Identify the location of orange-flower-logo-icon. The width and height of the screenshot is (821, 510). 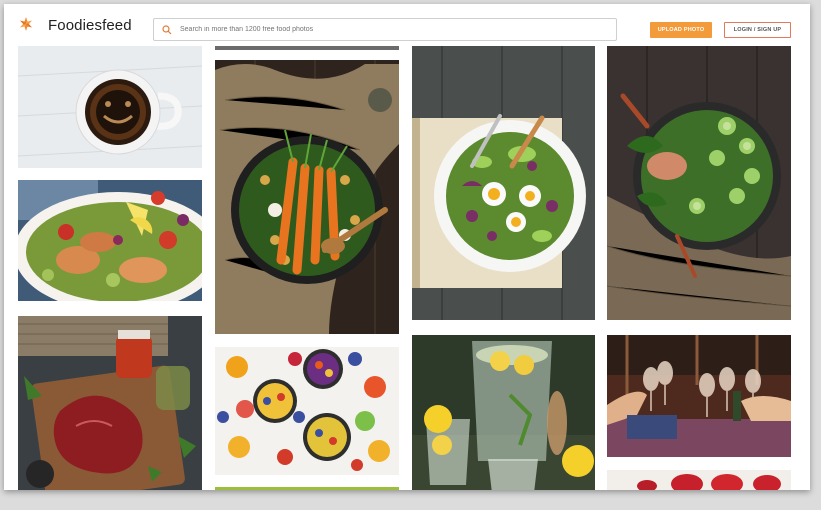
(26, 24).